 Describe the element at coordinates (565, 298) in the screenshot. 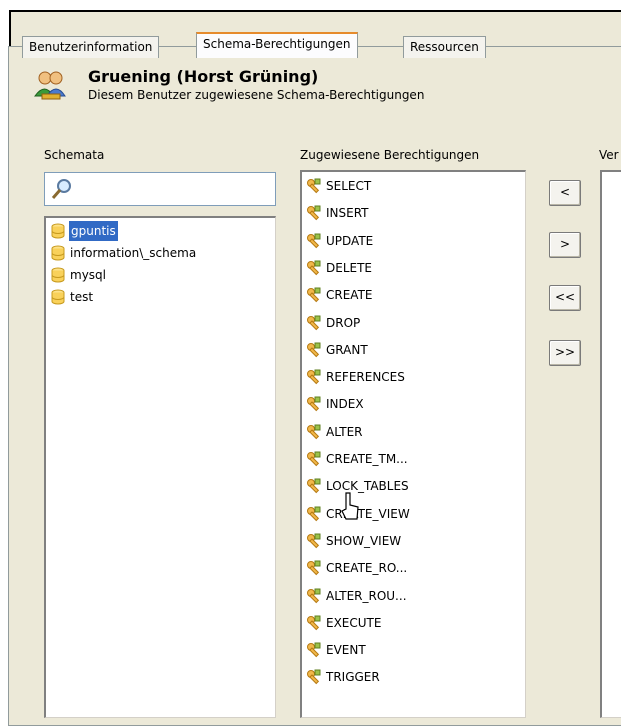

I see `remove-all-button: <<` at that location.